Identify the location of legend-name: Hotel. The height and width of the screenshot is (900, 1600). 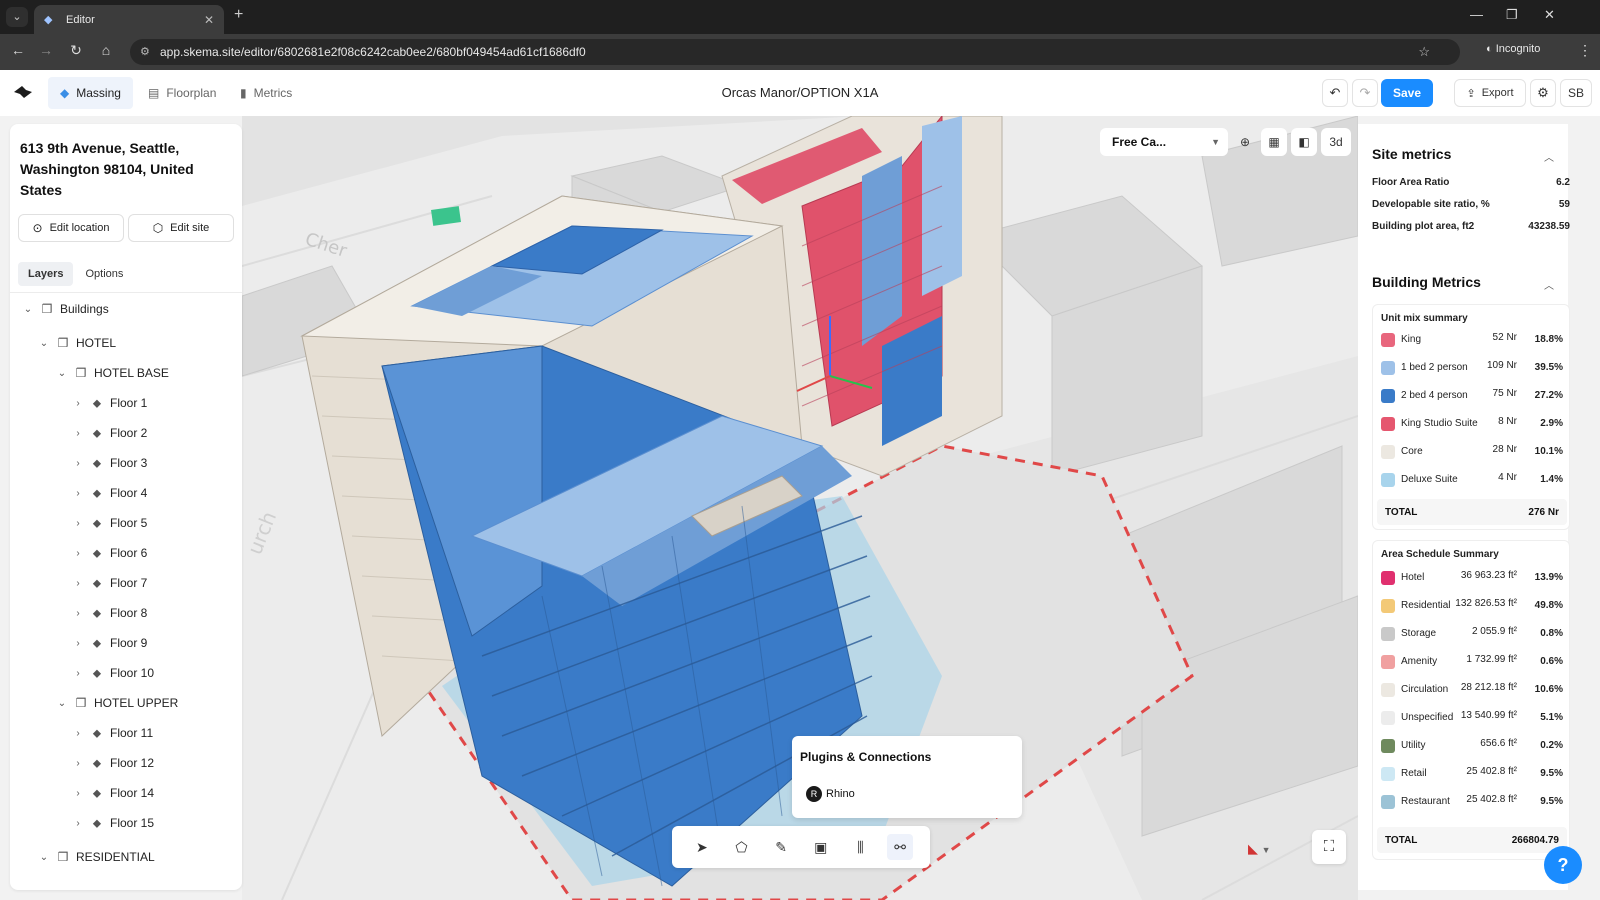
(1413, 577).